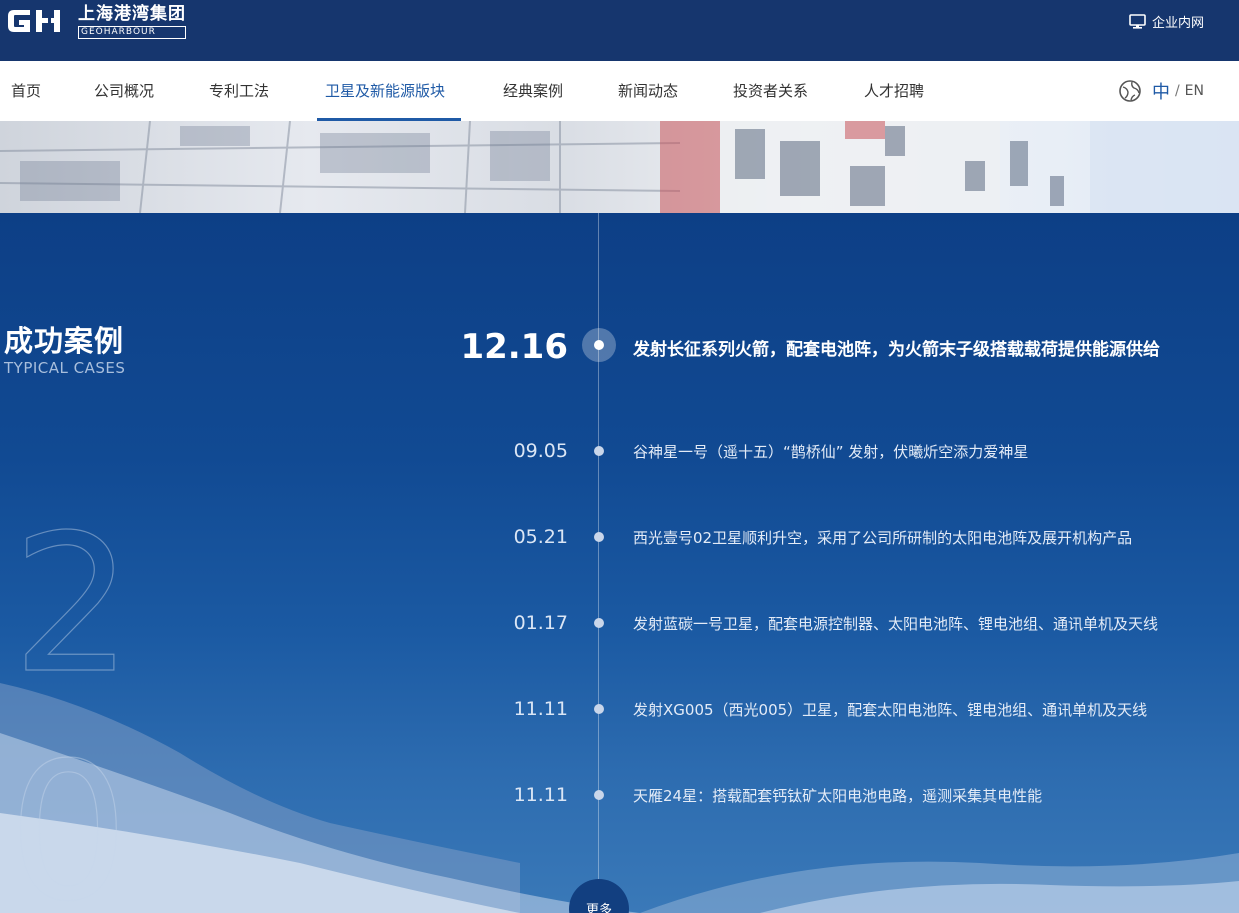 This screenshot has width=1239, height=913. I want to click on lang-english: EN, so click(1194, 91).